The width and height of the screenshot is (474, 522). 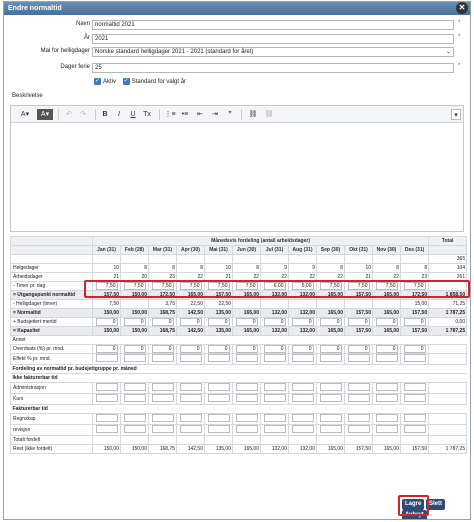 What do you see at coordinates (97, 81) in the screenshot?
I see `active-checkbox: ✓` at bounding box center [97, 81].